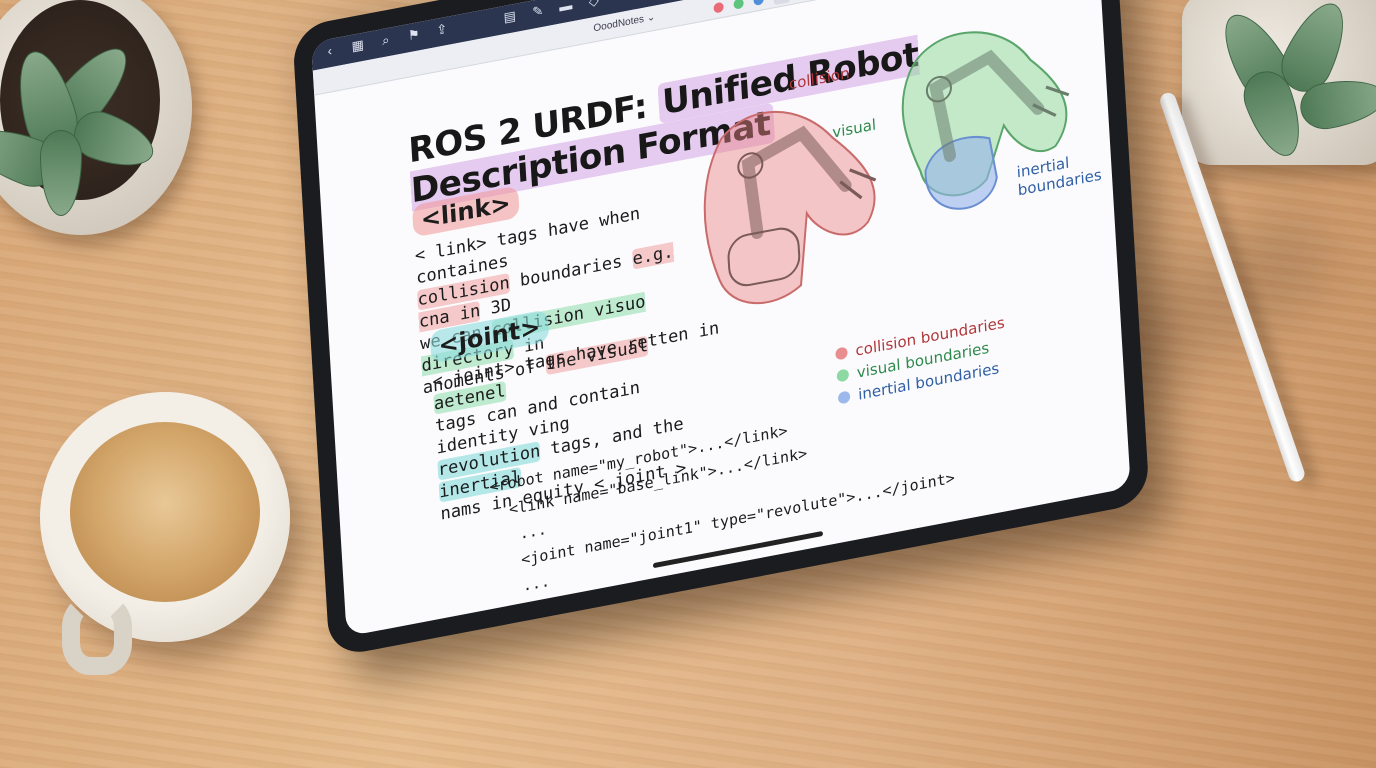 The image size is (1376, 768). What do you see at coordinates (509, 16) in the screenshot?
I see `page-icon: ▤` at bounding box center [509, 16].